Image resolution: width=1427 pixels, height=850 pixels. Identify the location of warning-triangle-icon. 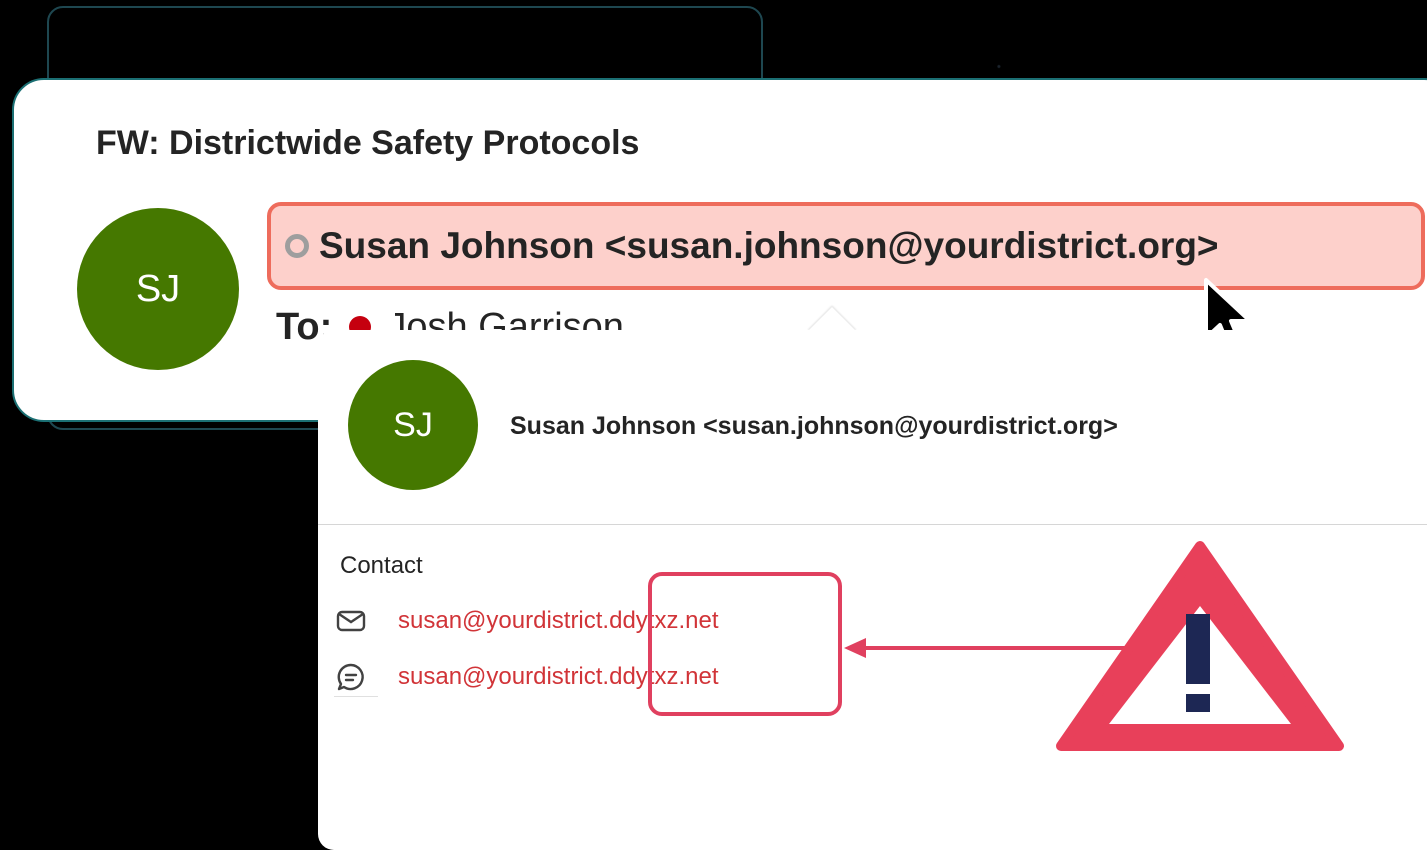
(1200, 646).